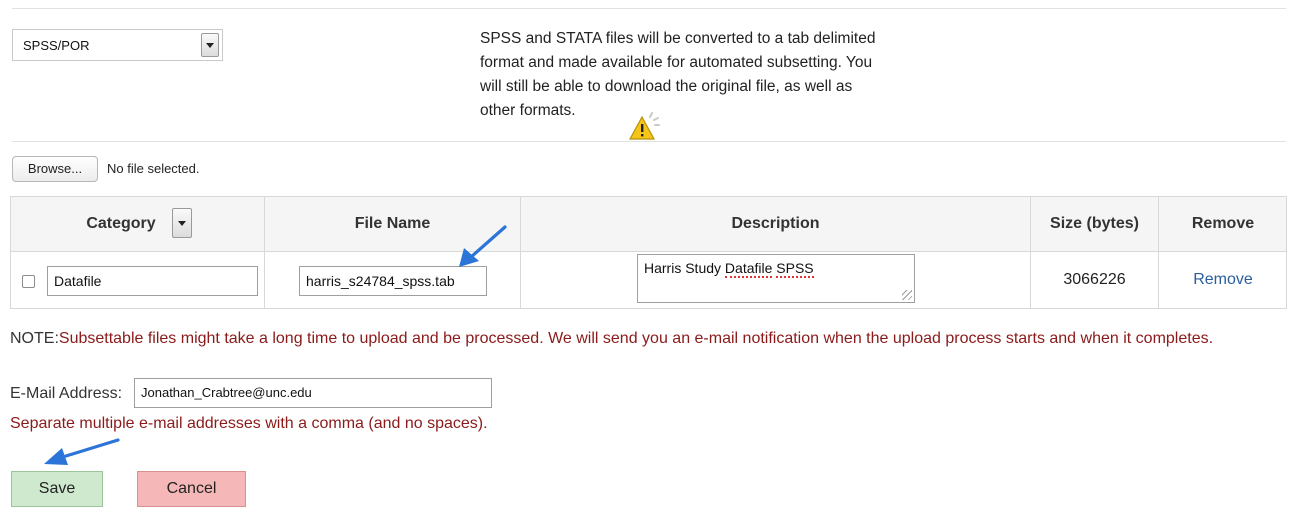  I want to click on format-select: SPSS/POR, so click(117, 45).